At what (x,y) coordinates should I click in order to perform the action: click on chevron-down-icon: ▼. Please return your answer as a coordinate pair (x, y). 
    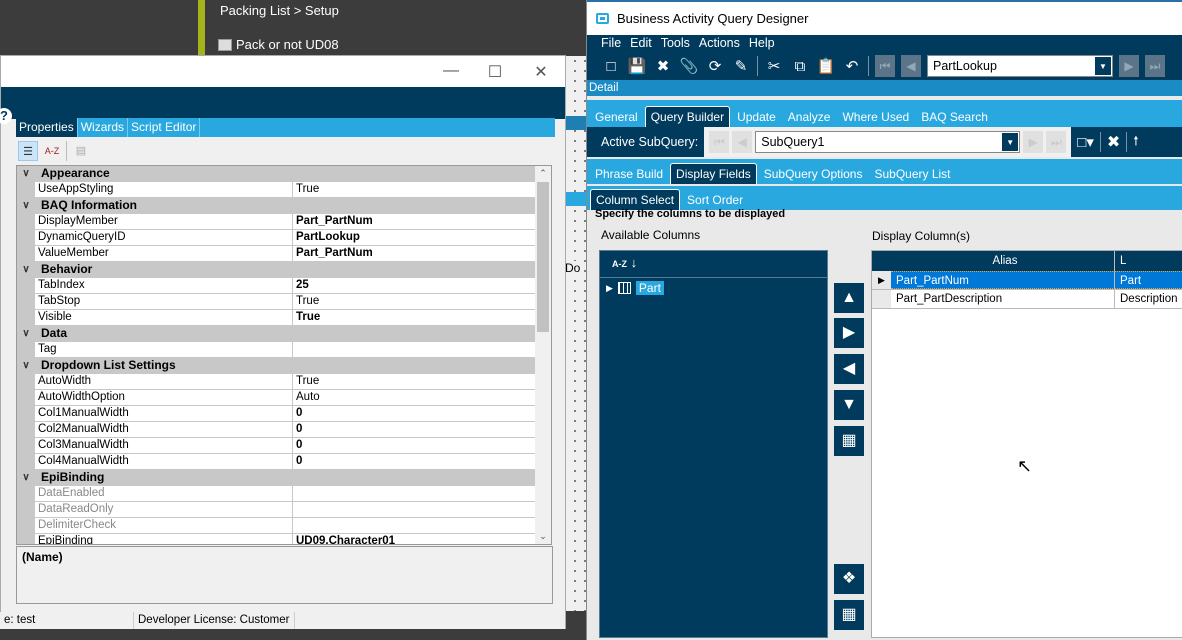
    Looking at the image, I should click on (1010, 142).